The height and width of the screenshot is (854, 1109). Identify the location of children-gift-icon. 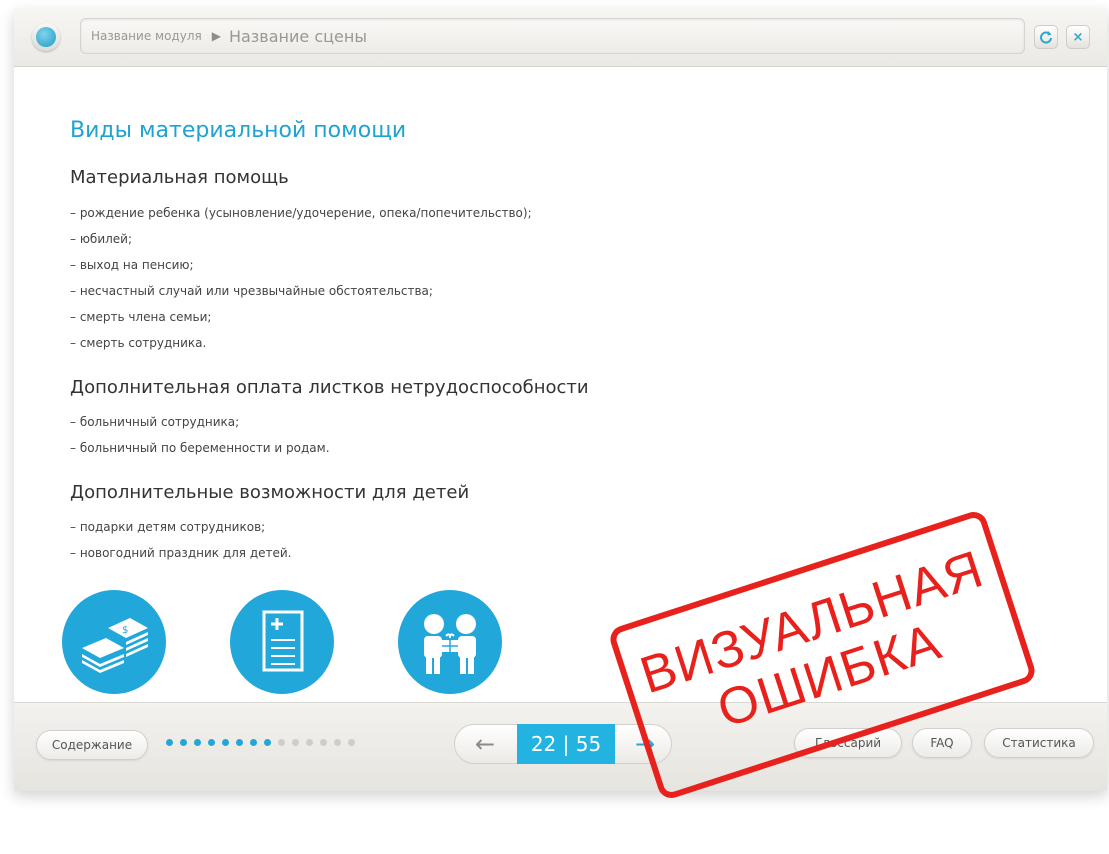
(450, 642).